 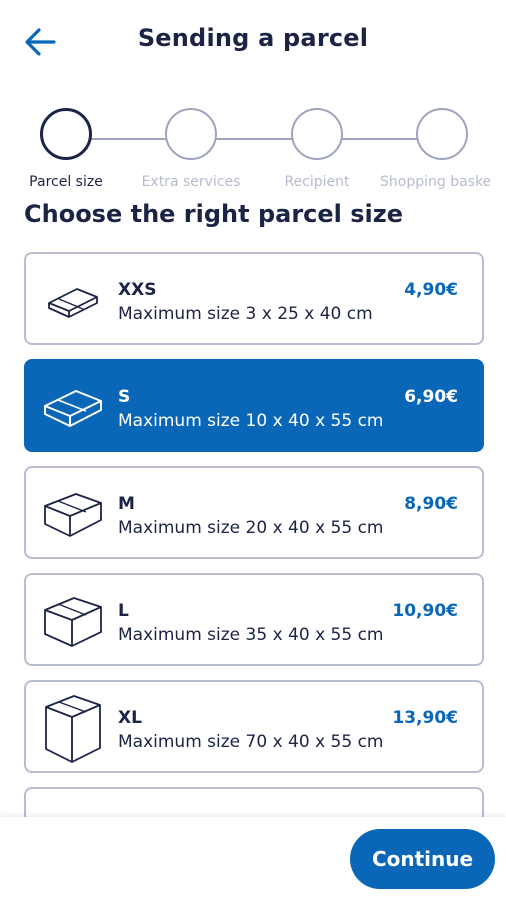 What do you see at coordinates (123, 611) in the screenshot?
I see `parcel-size-name: L` at bounding box center [123, 611].